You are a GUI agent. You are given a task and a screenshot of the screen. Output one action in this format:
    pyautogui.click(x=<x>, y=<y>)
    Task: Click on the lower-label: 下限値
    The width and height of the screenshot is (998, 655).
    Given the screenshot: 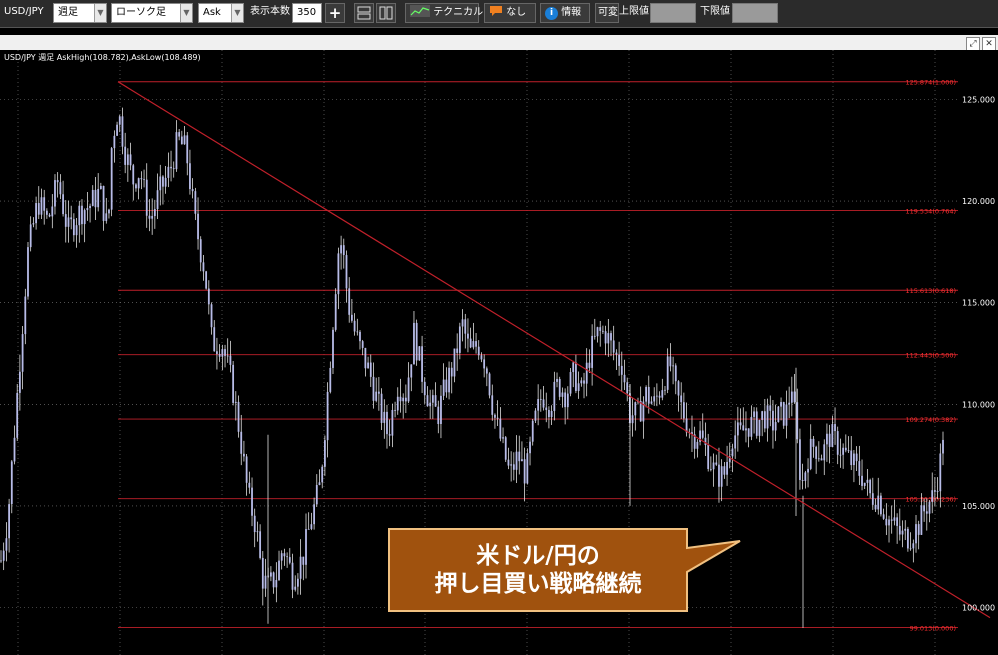 What is the action you would take?
    pyautogui.click(x=715, y=11)
    